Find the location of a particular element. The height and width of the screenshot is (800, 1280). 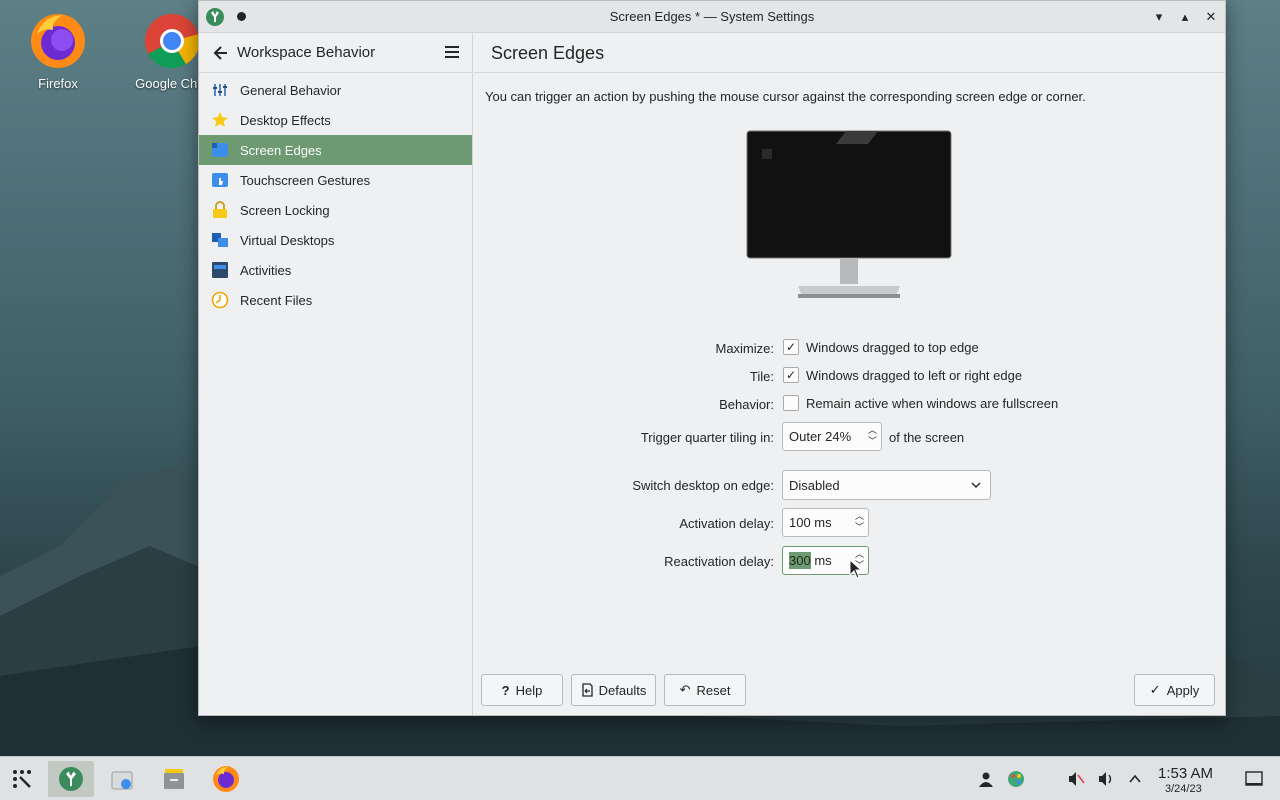

maximize-option: Windows dragged to top edge is located at coordinates (881, 347).